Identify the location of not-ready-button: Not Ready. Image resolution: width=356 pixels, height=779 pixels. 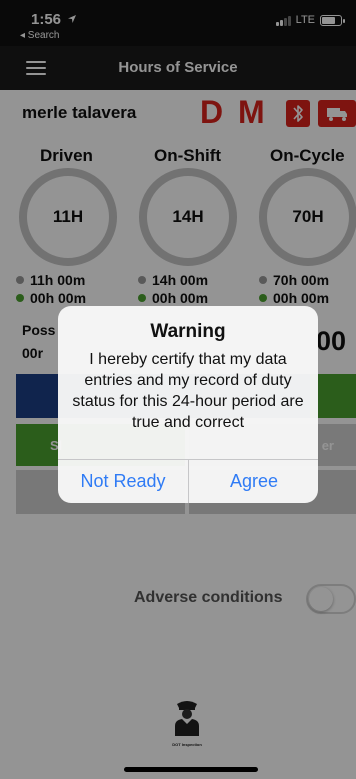
(123, 481).